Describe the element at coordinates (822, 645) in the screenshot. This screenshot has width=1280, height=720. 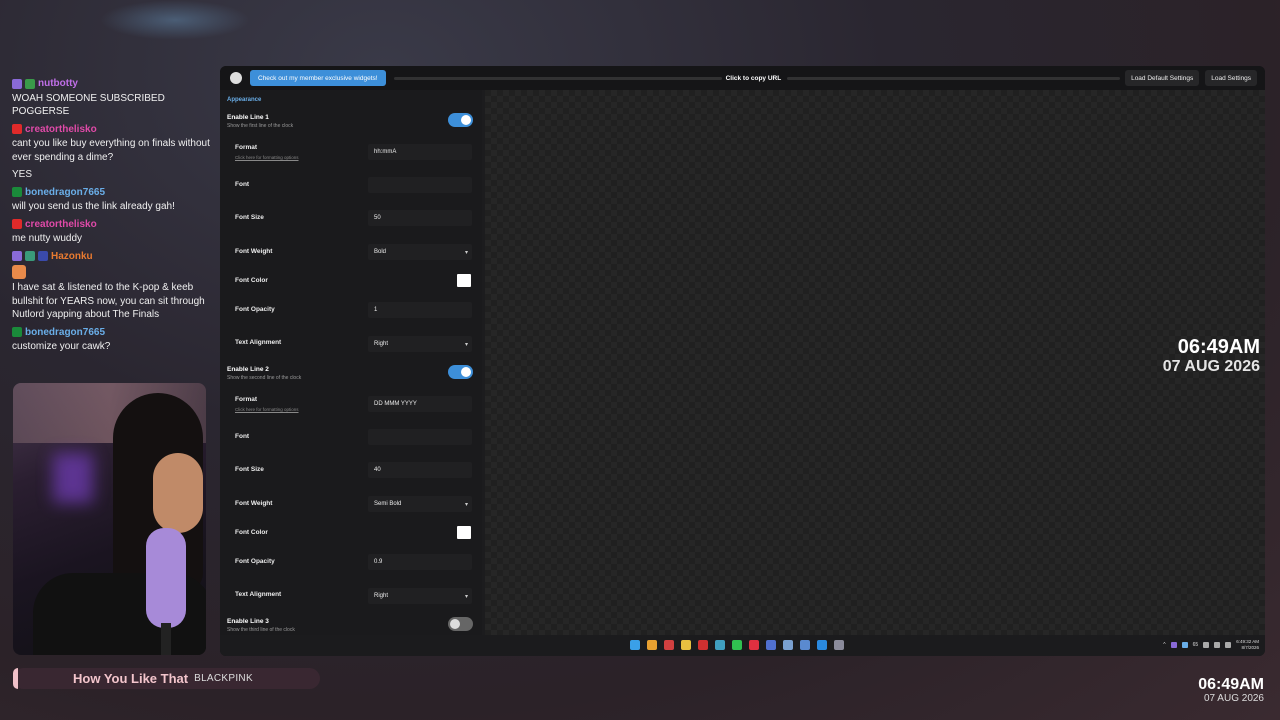
I see `vscode-icon` at that location.